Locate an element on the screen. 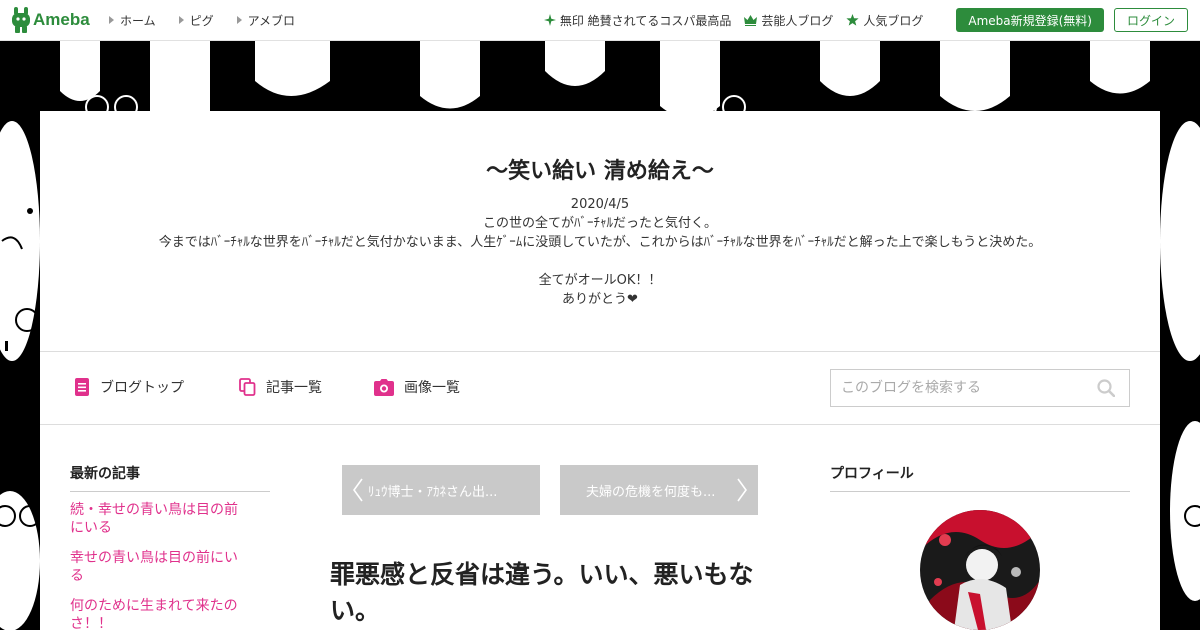 The height and width of the screenshot is (630, 1200). logo-text: Ameba is located at coordinates (61, 19).